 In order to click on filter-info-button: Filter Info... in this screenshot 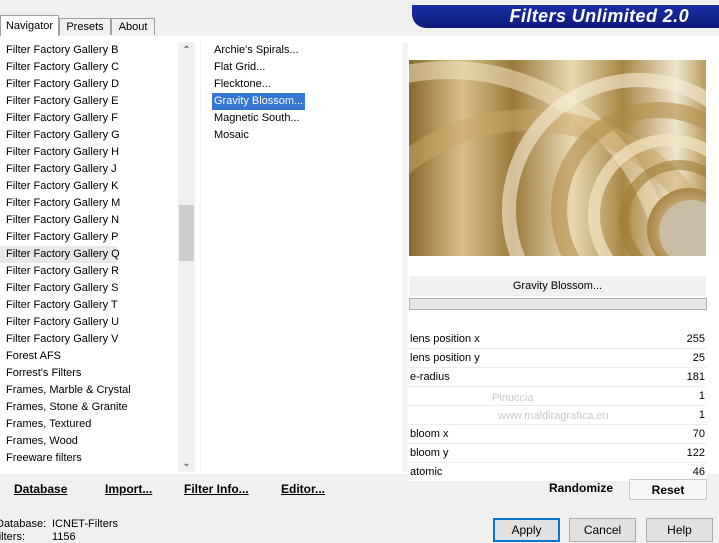, I will do `click(216, 489)`.